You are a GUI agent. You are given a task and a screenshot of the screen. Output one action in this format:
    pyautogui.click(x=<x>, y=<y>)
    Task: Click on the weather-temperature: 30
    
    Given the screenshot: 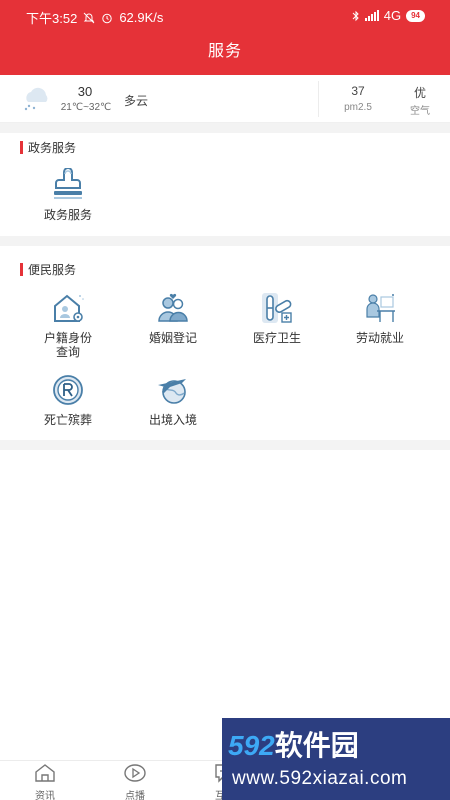 What is the action you would take?
    pyautogui.click(x=85, y=91)
    